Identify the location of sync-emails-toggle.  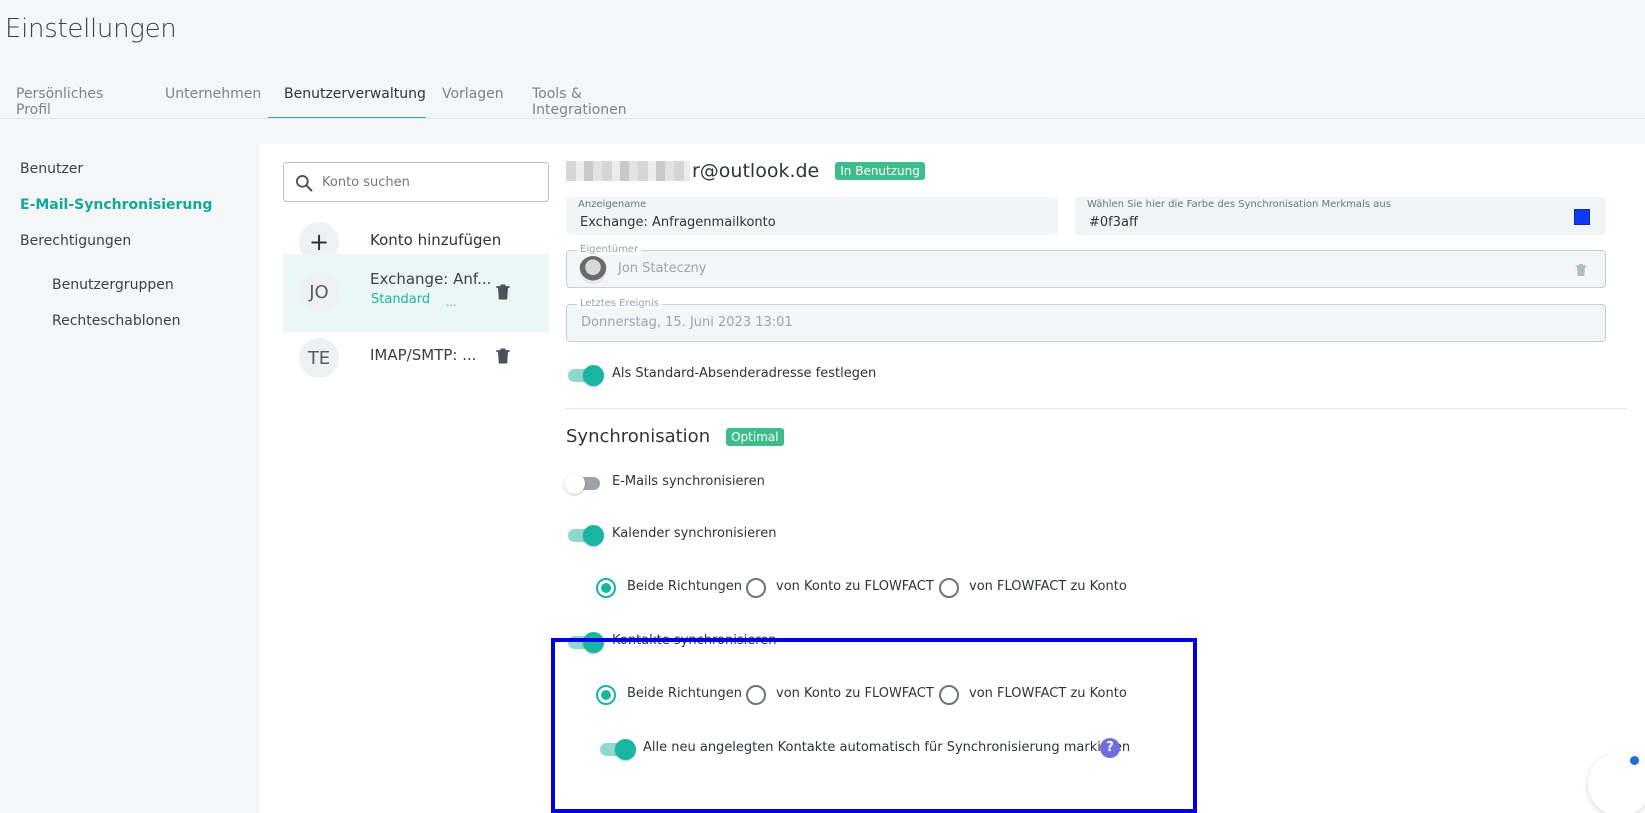
(584, 483).